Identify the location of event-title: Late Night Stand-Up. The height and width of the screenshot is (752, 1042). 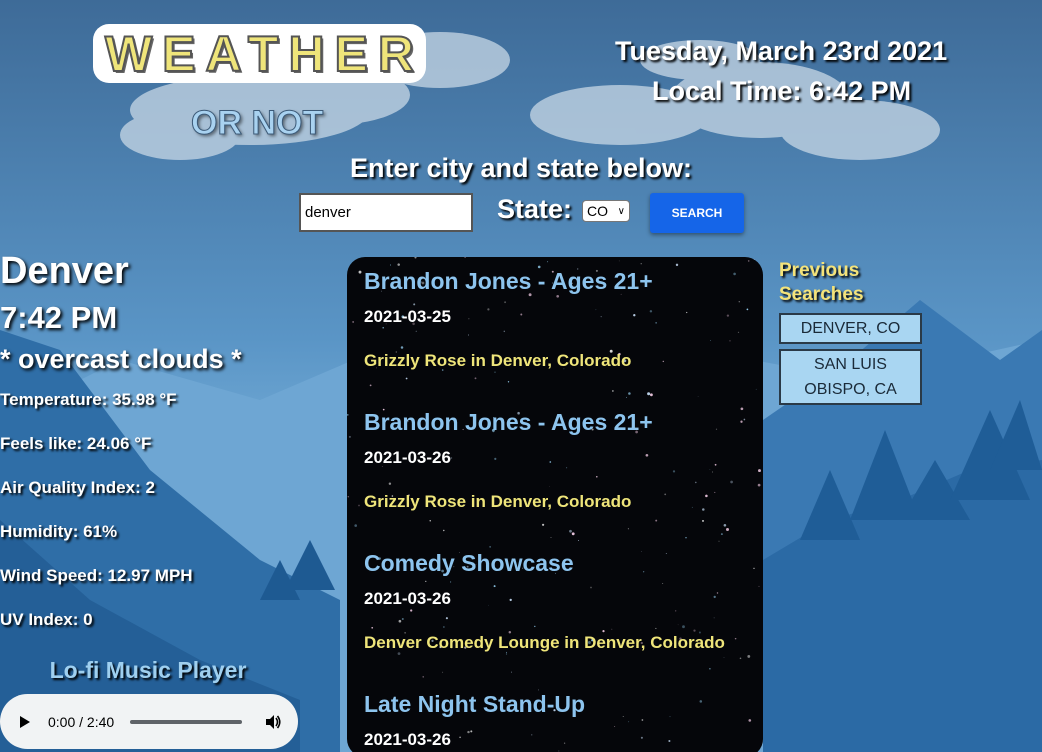
(475, 704).